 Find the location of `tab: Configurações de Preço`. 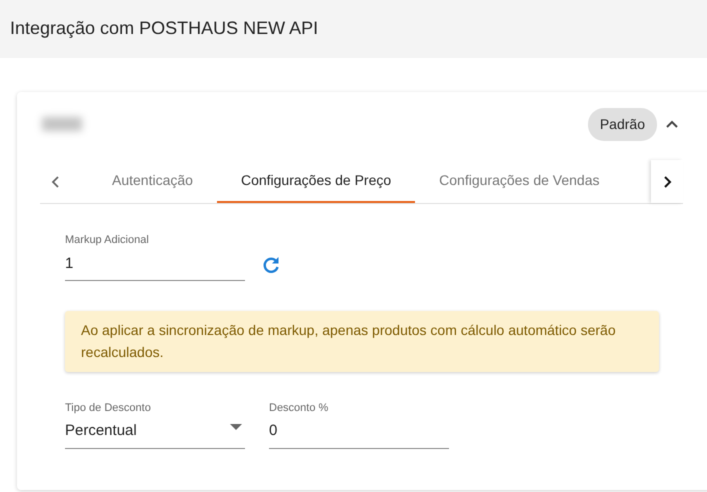

tab: Configurações de Preço is located at coordinates (316, 181).